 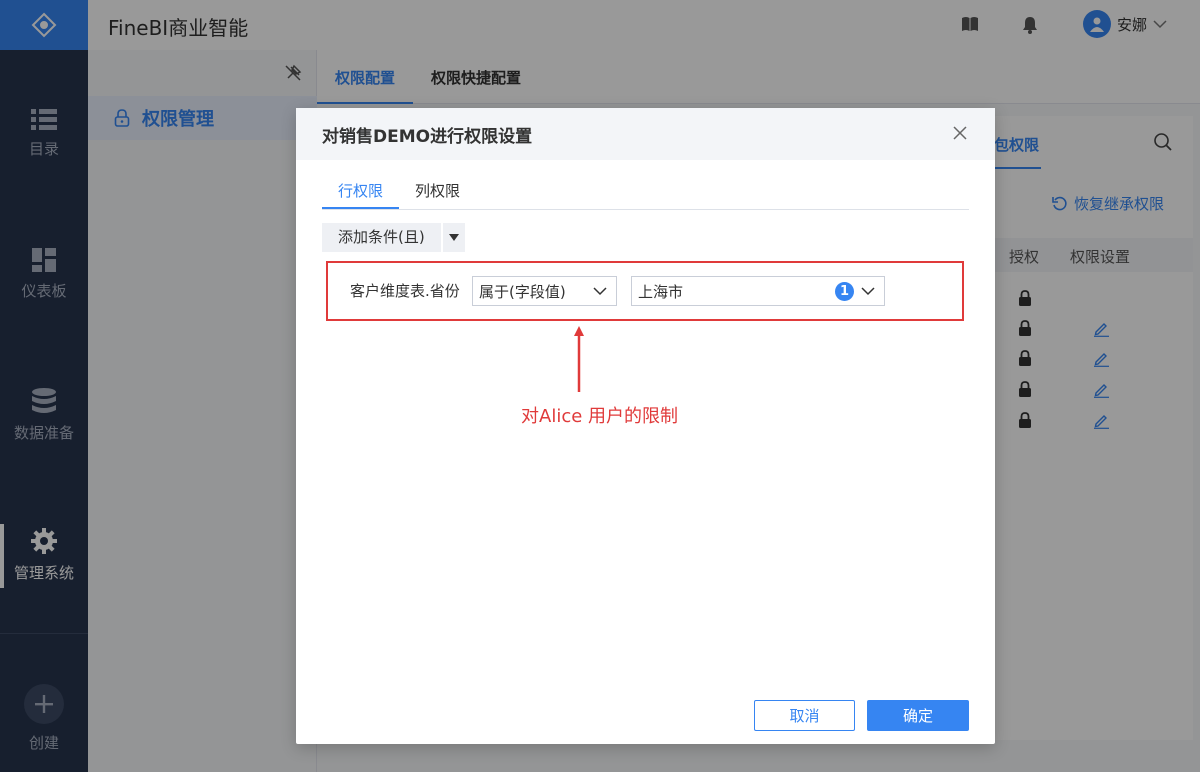 I want to click on add-condition-button: 添加条件(且), so click(x=382, y=237).